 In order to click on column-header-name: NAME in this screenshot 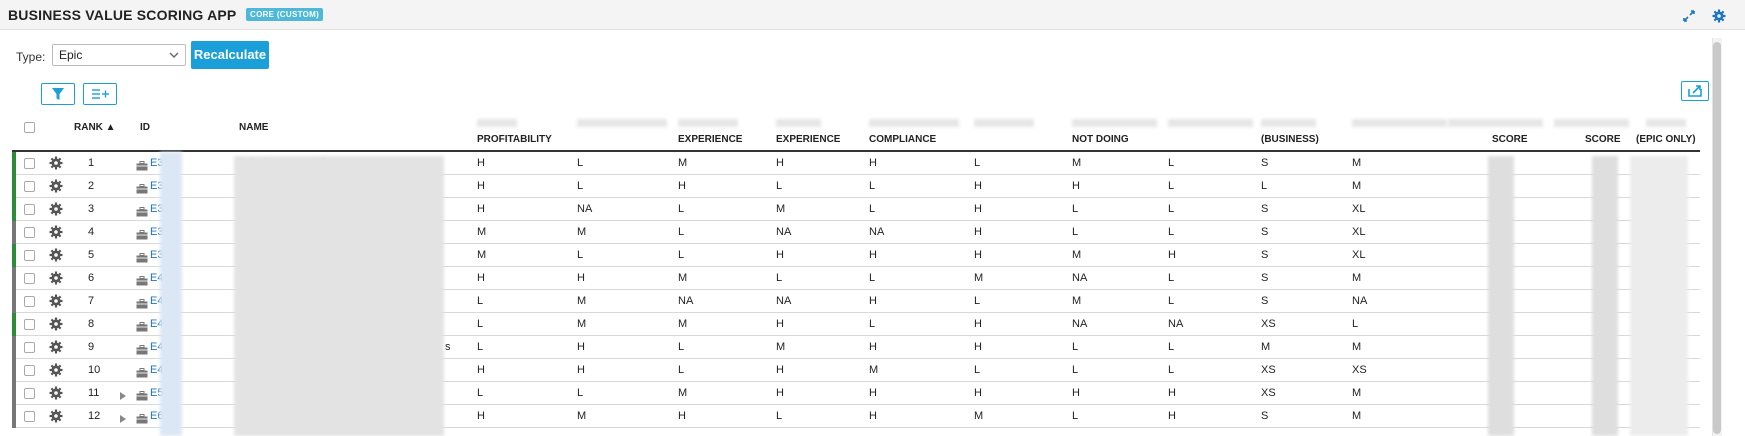, I will do `click(253, 127)`.